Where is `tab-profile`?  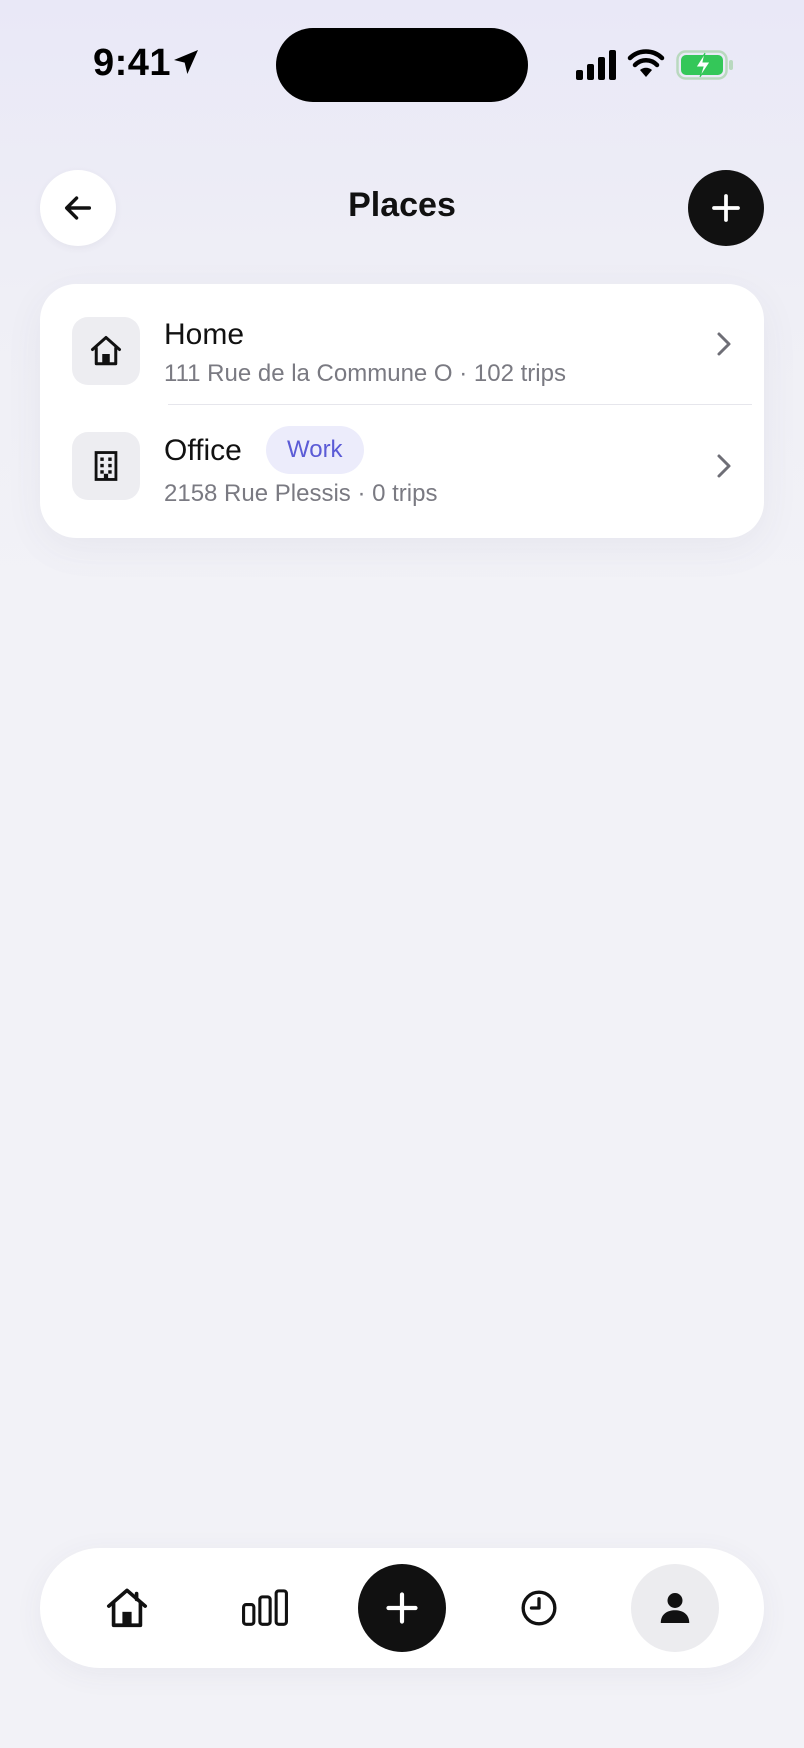
tab-profile is located at coordinates (675, 1608).